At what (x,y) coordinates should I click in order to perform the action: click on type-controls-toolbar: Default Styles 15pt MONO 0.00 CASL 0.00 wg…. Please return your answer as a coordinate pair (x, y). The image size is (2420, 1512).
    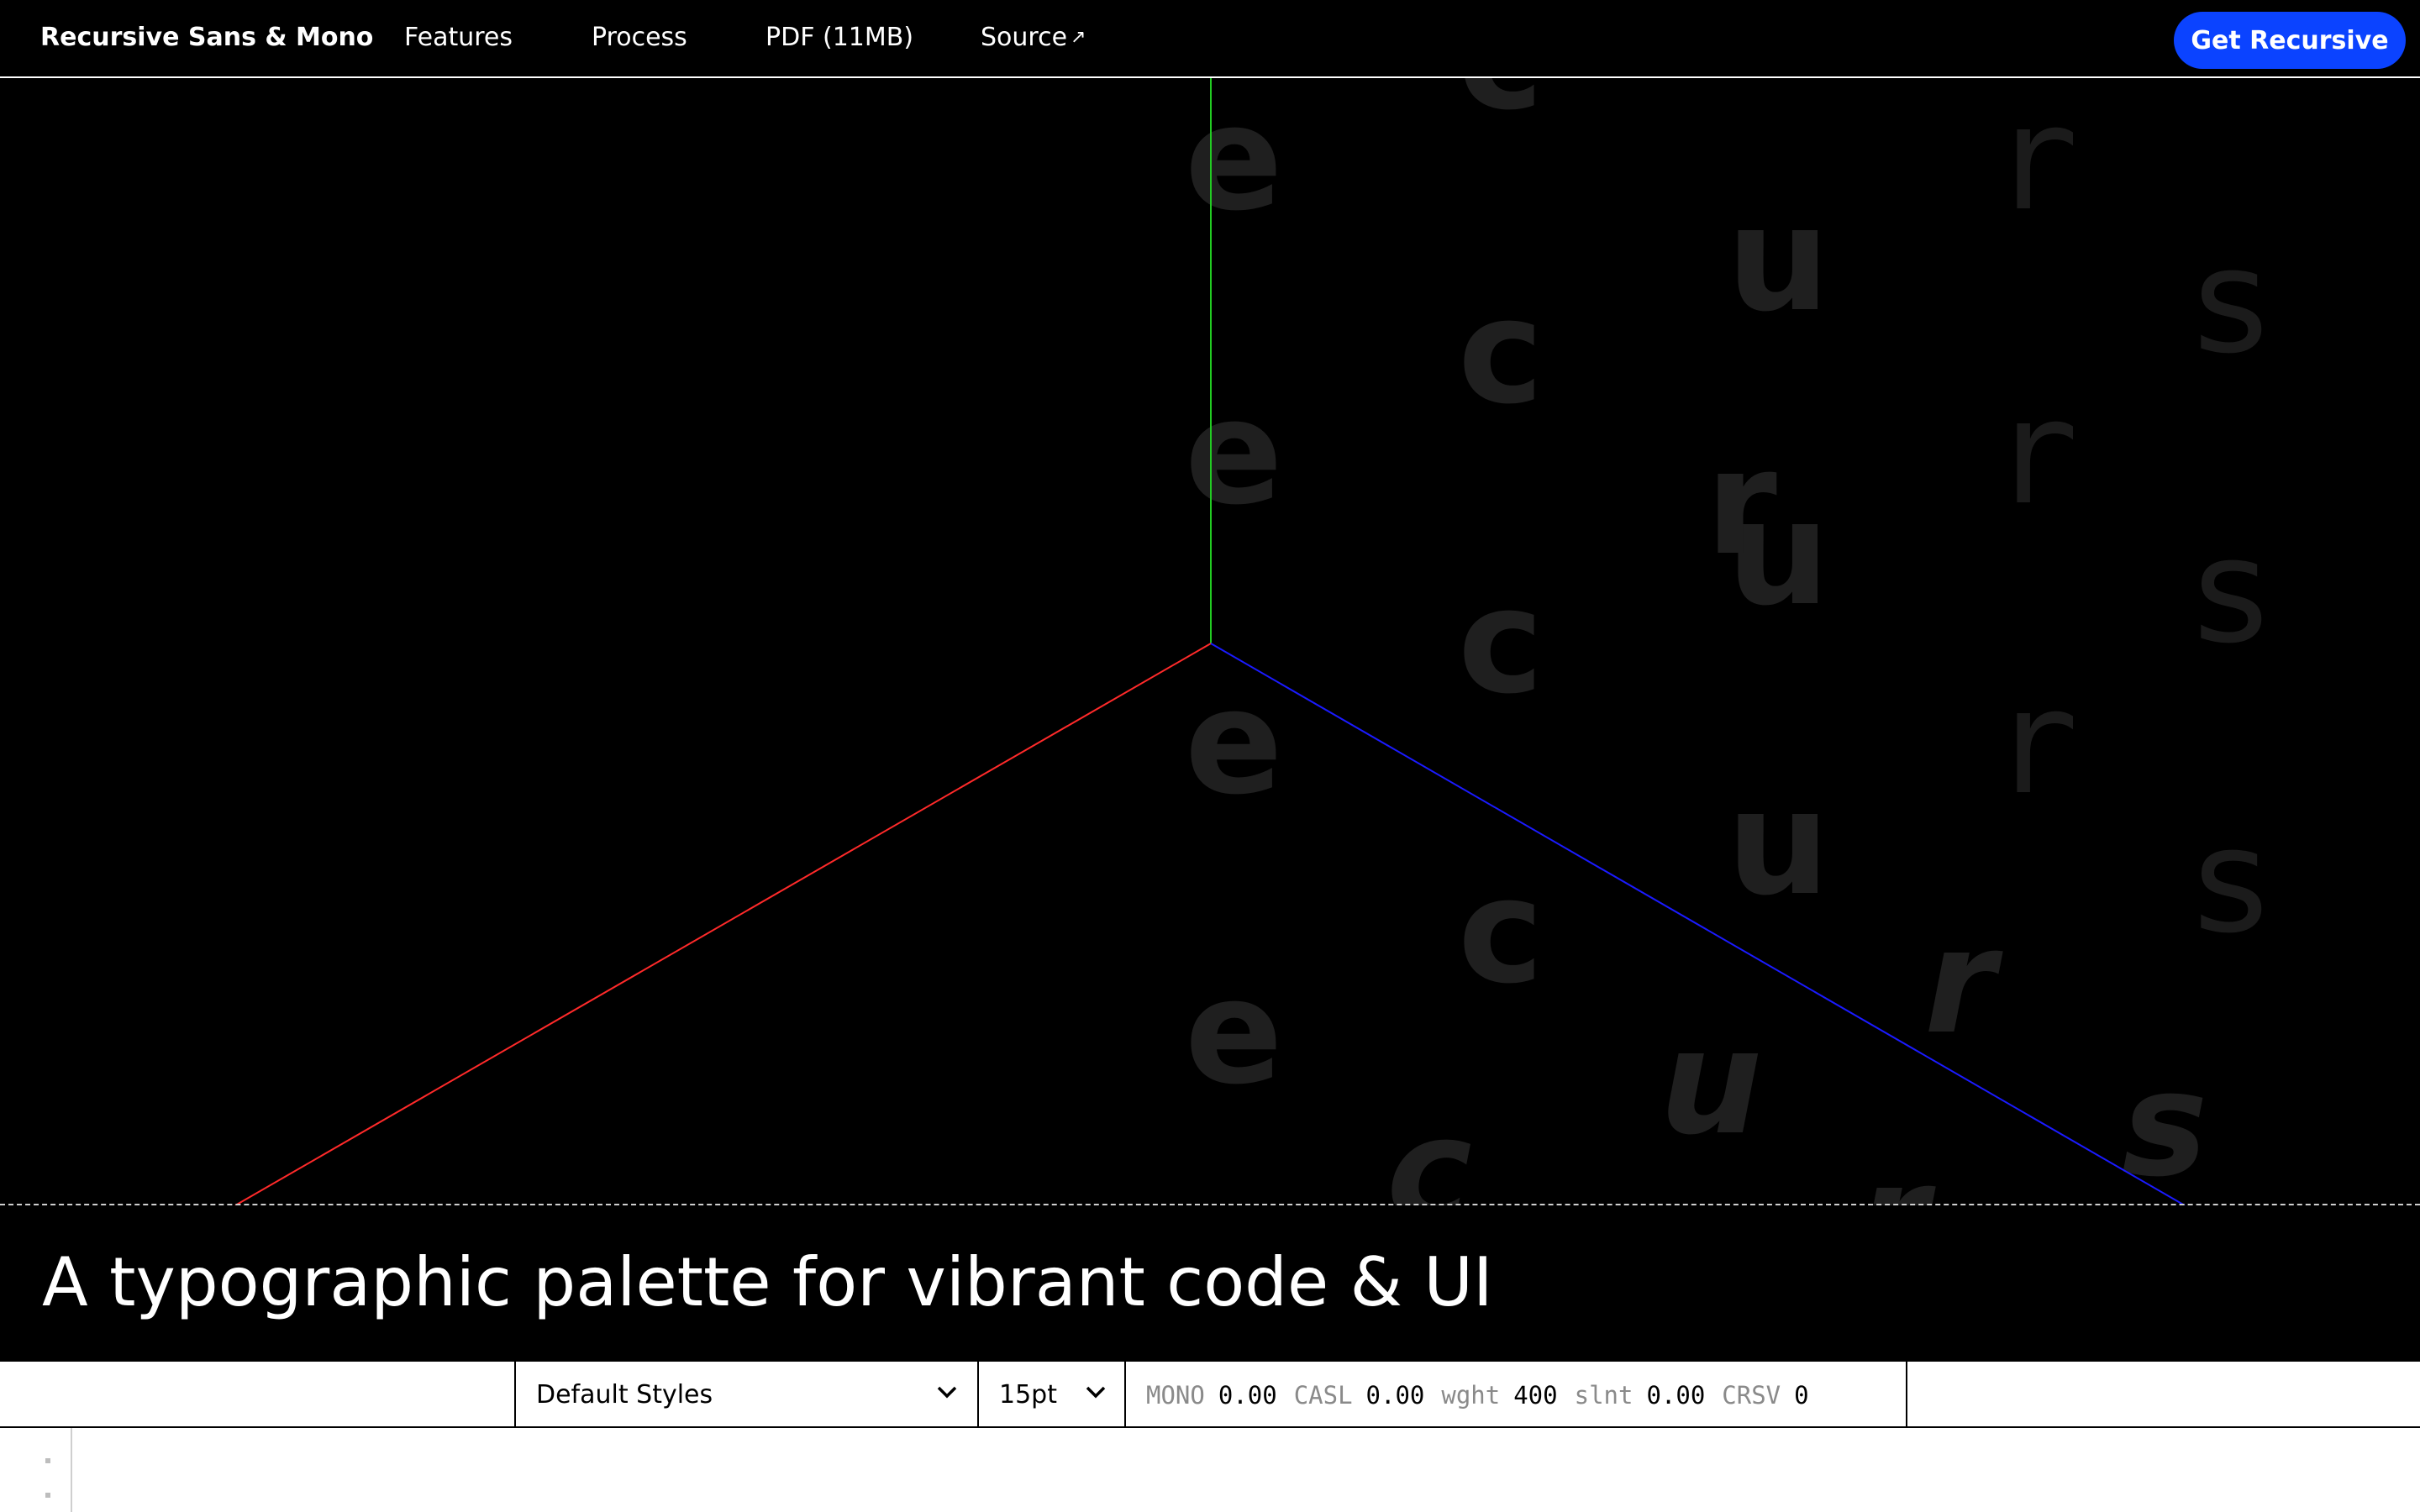
    Looking at the image, I should click on (1210, 1395).